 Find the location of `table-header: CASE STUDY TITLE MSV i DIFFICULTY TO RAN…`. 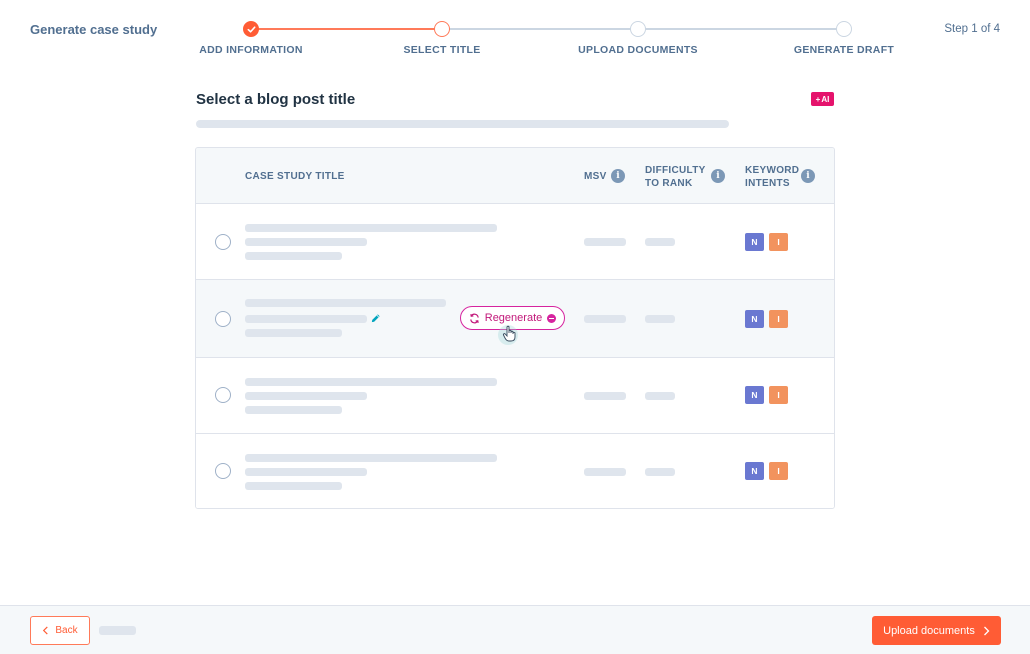

table-header: CASE STUDY TITLE MSV i DIFFICULTY TO RAN… is located at coordinates (515, 176).